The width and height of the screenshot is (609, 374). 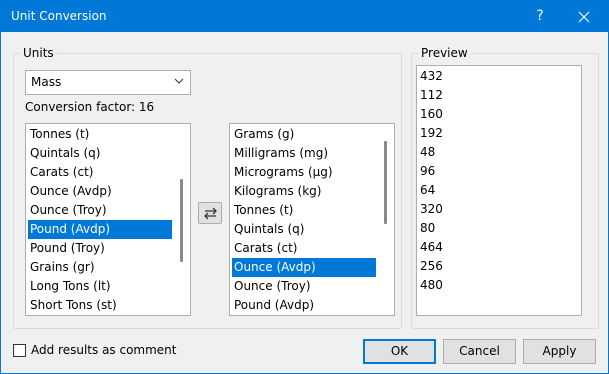 What do you see at coordinates (100, 172) in the screenshot?
I see `from-unit-list-item: Carats (ct)` at bounding box center [100, 172].